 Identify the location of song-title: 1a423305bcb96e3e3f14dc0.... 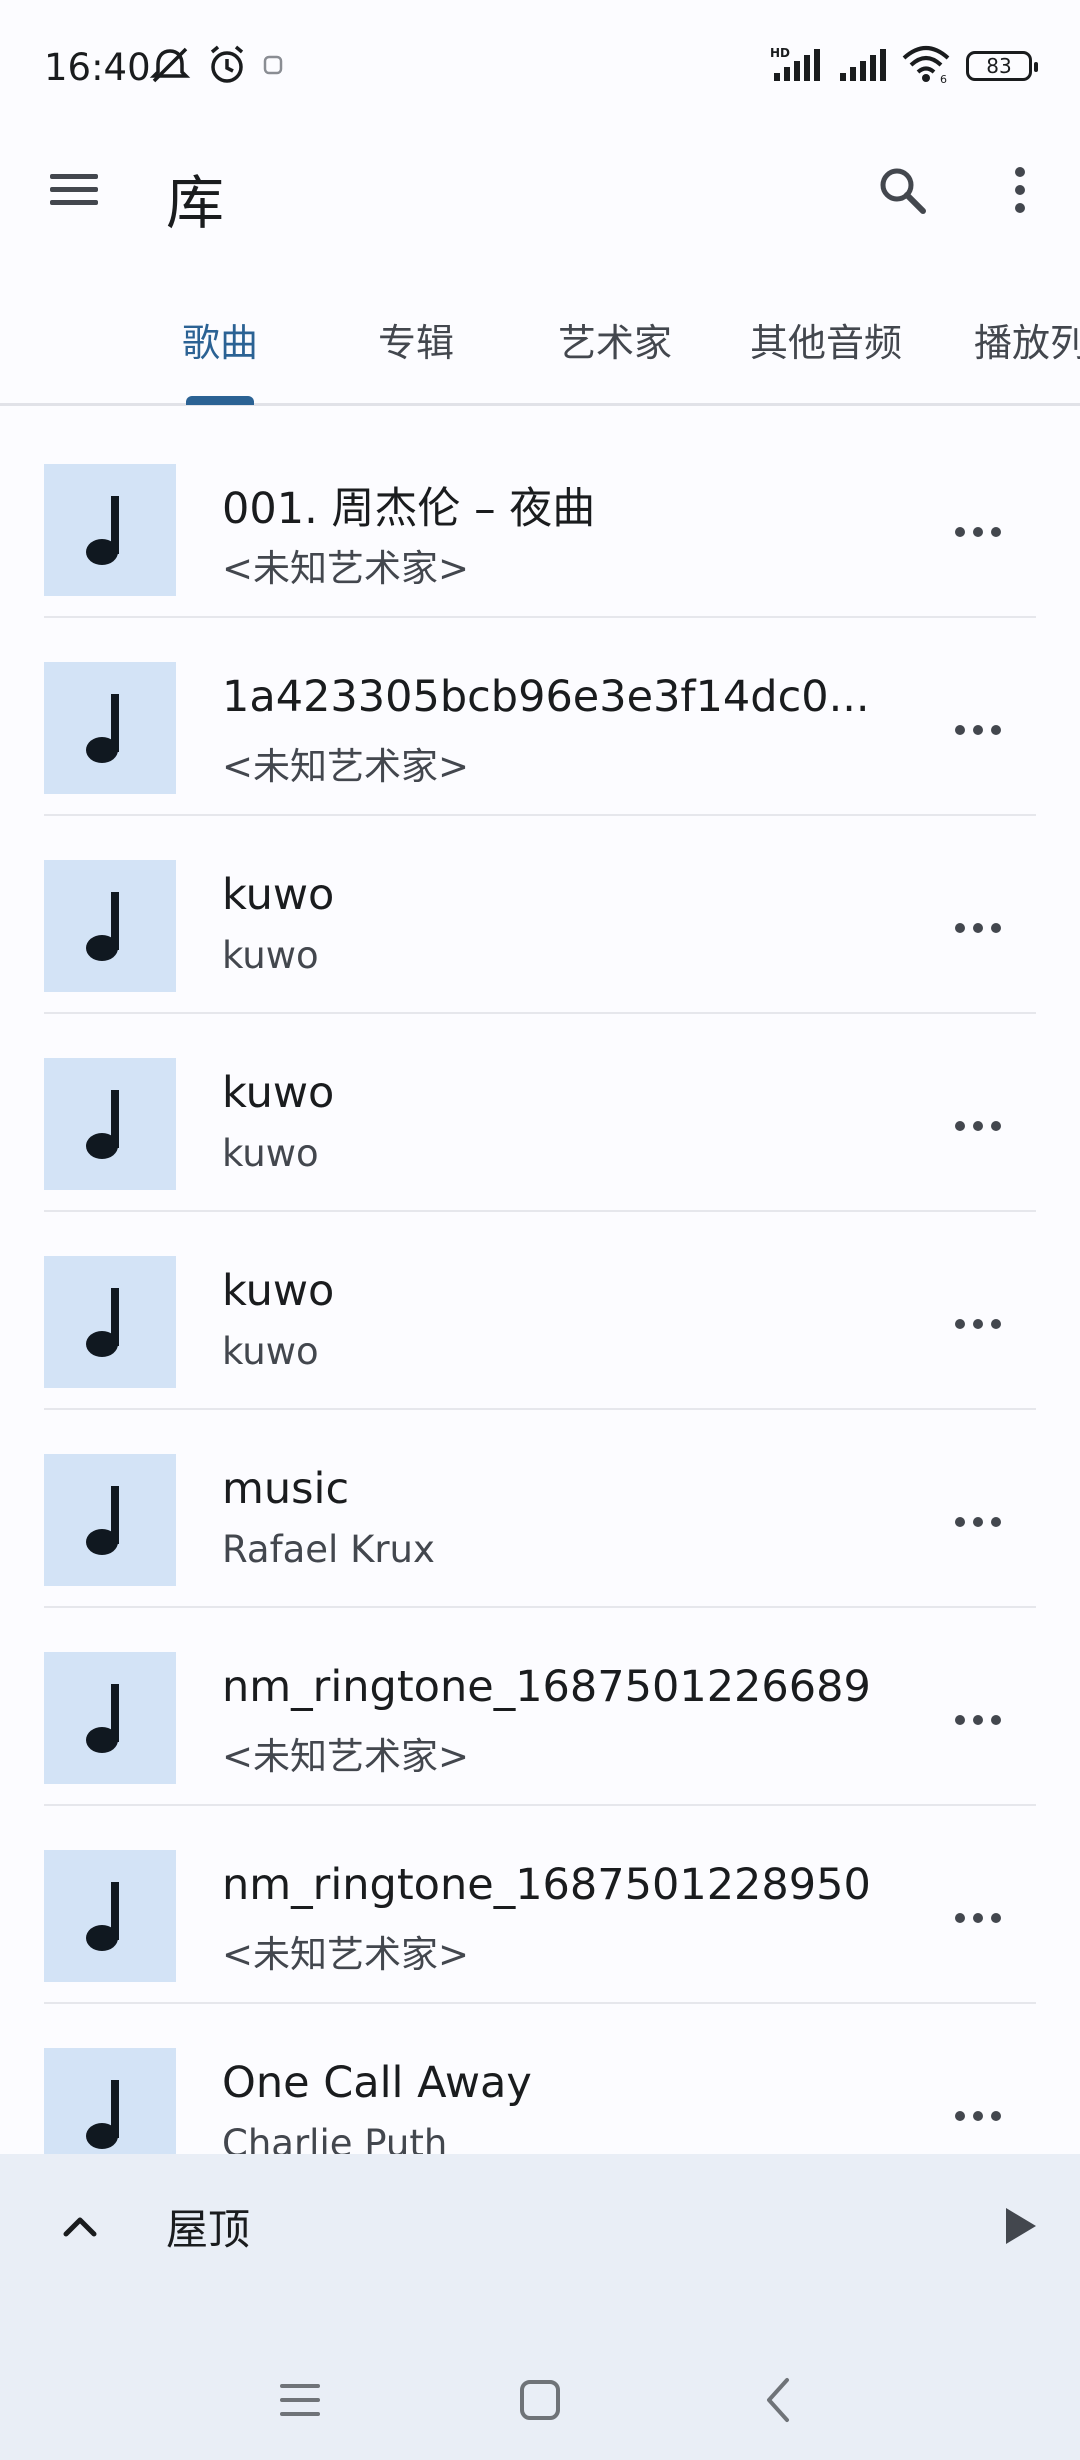
(546, 697).